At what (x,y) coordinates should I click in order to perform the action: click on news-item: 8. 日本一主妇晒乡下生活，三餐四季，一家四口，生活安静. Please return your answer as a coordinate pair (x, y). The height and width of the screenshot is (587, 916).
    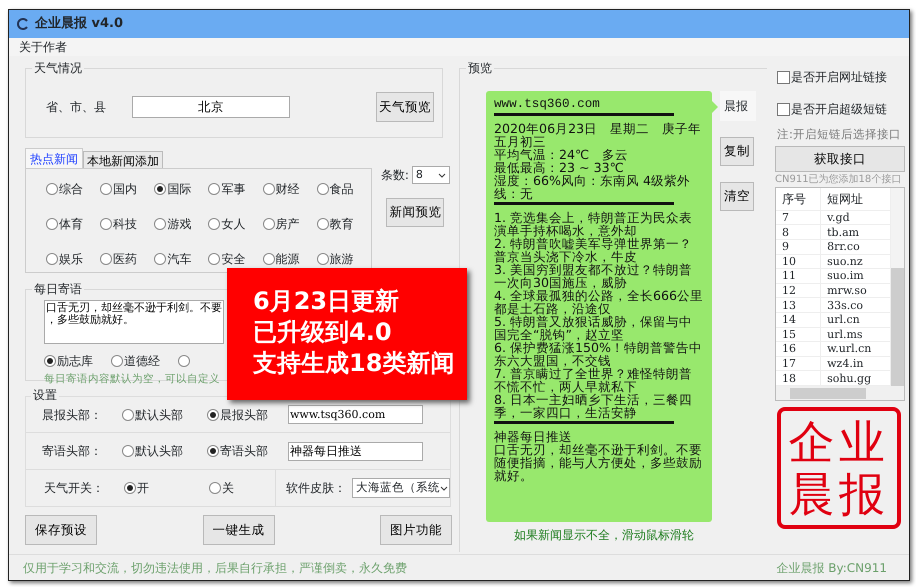
    Looking at the image, I should click on (594, 406).